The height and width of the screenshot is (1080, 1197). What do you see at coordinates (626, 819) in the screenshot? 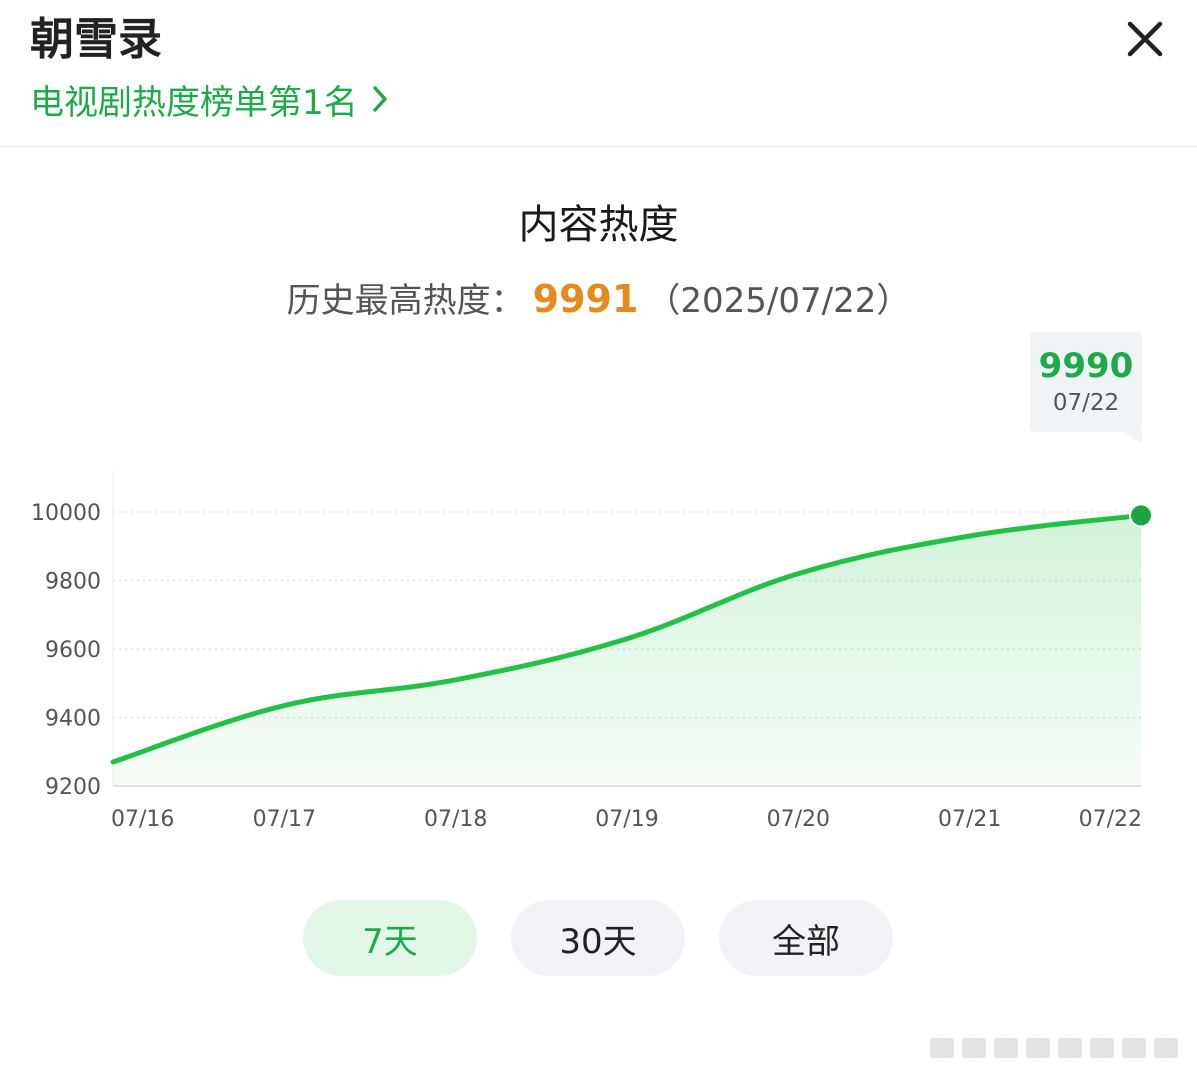
I see `x-tick-label: 07/19` at bounding box center [626, 819].